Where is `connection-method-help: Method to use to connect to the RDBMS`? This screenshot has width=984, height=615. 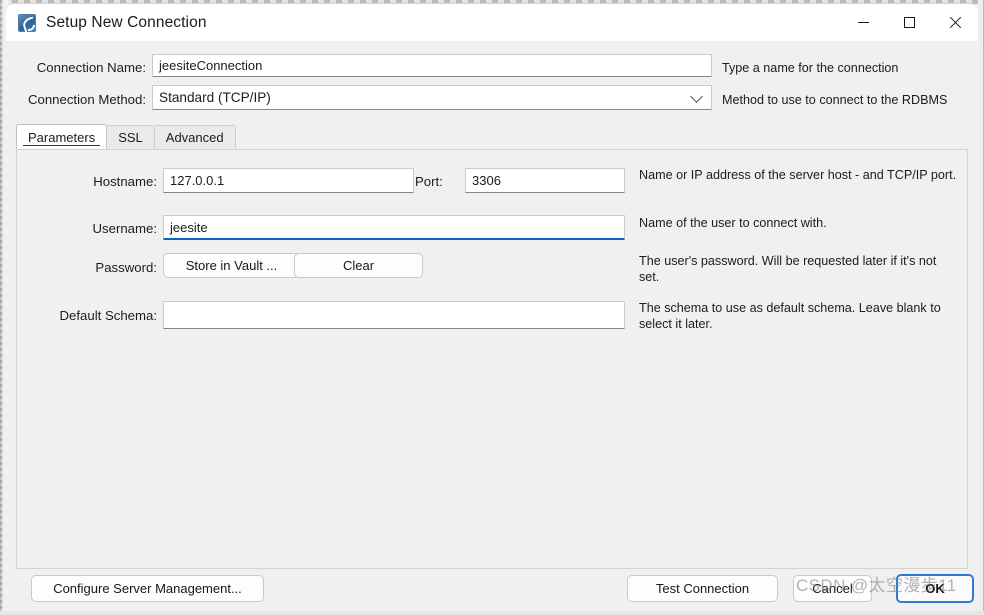
connection-method-help: Method to use to connect to the RDBMS is located at coordinates (835, 100).